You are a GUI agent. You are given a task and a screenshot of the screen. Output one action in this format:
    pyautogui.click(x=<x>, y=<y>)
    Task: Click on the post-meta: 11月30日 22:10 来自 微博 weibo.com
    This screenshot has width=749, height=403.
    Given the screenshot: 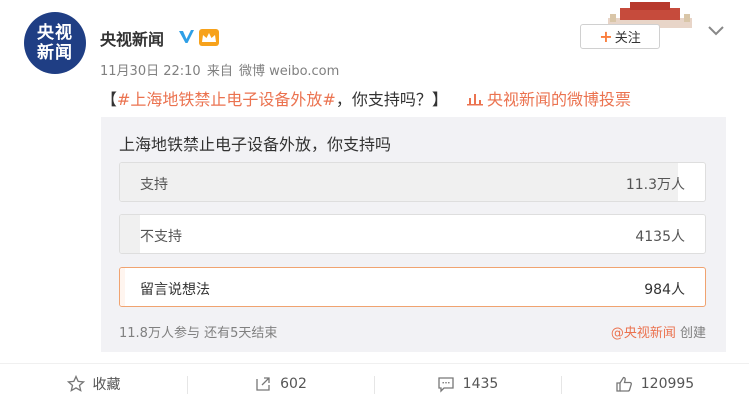 What is the action you would take?
    pyautogui.click(x=220, y=69)
    